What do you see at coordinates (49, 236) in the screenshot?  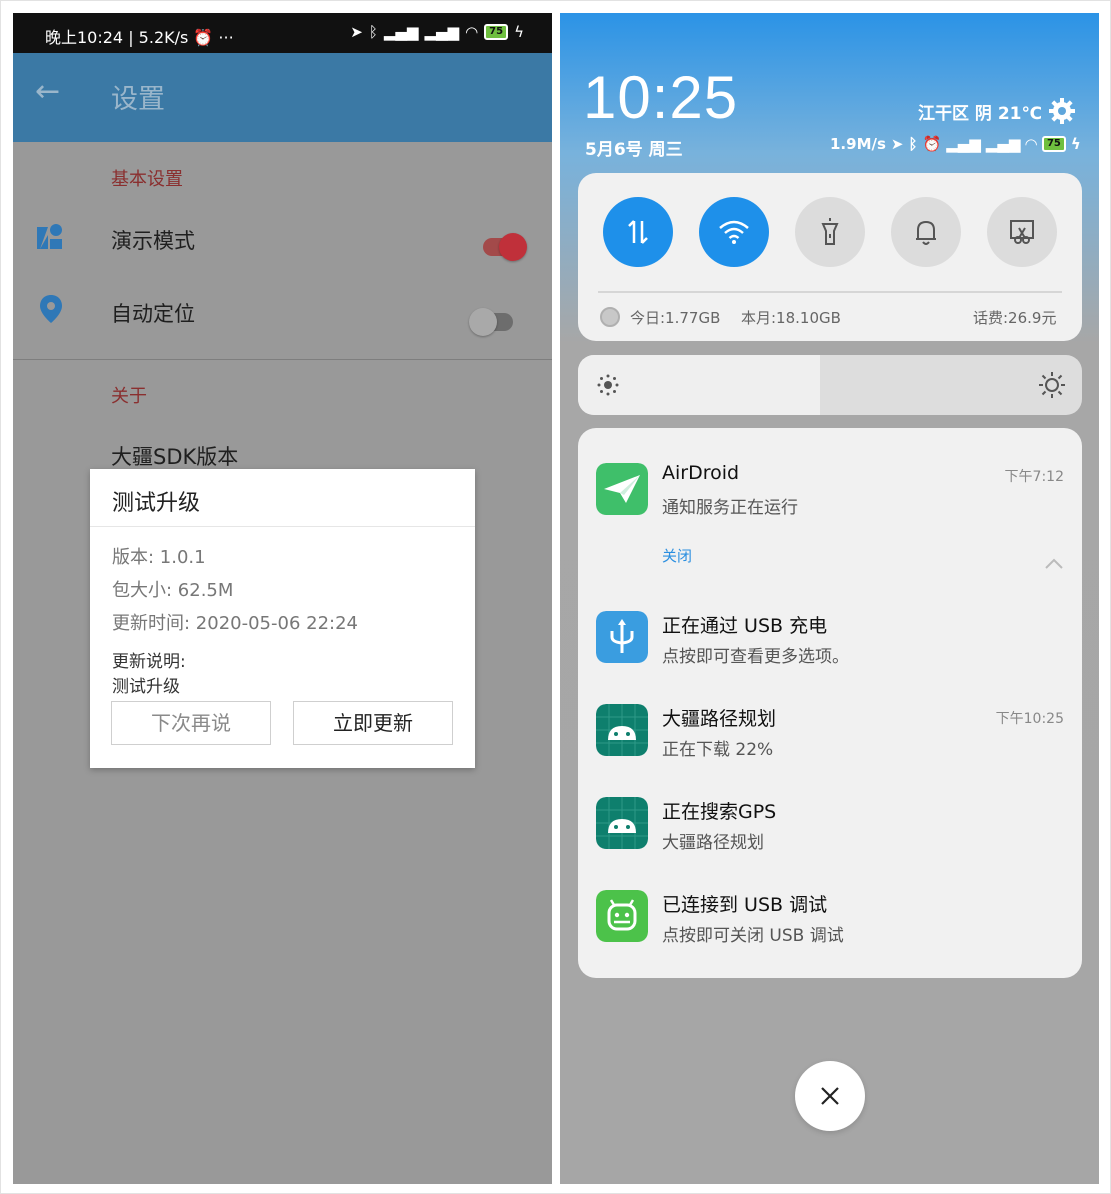 I see `demo-mode-icon` at bounding box center [49, 236].